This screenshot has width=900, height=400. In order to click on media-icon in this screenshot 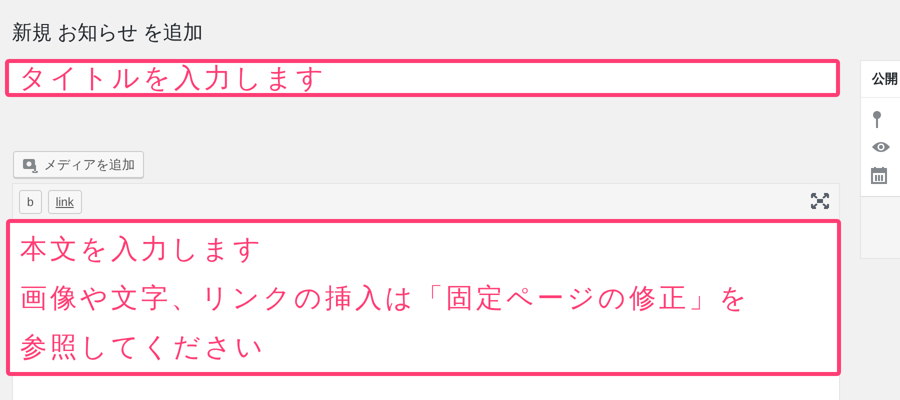, I will do `click(31, 164)`.